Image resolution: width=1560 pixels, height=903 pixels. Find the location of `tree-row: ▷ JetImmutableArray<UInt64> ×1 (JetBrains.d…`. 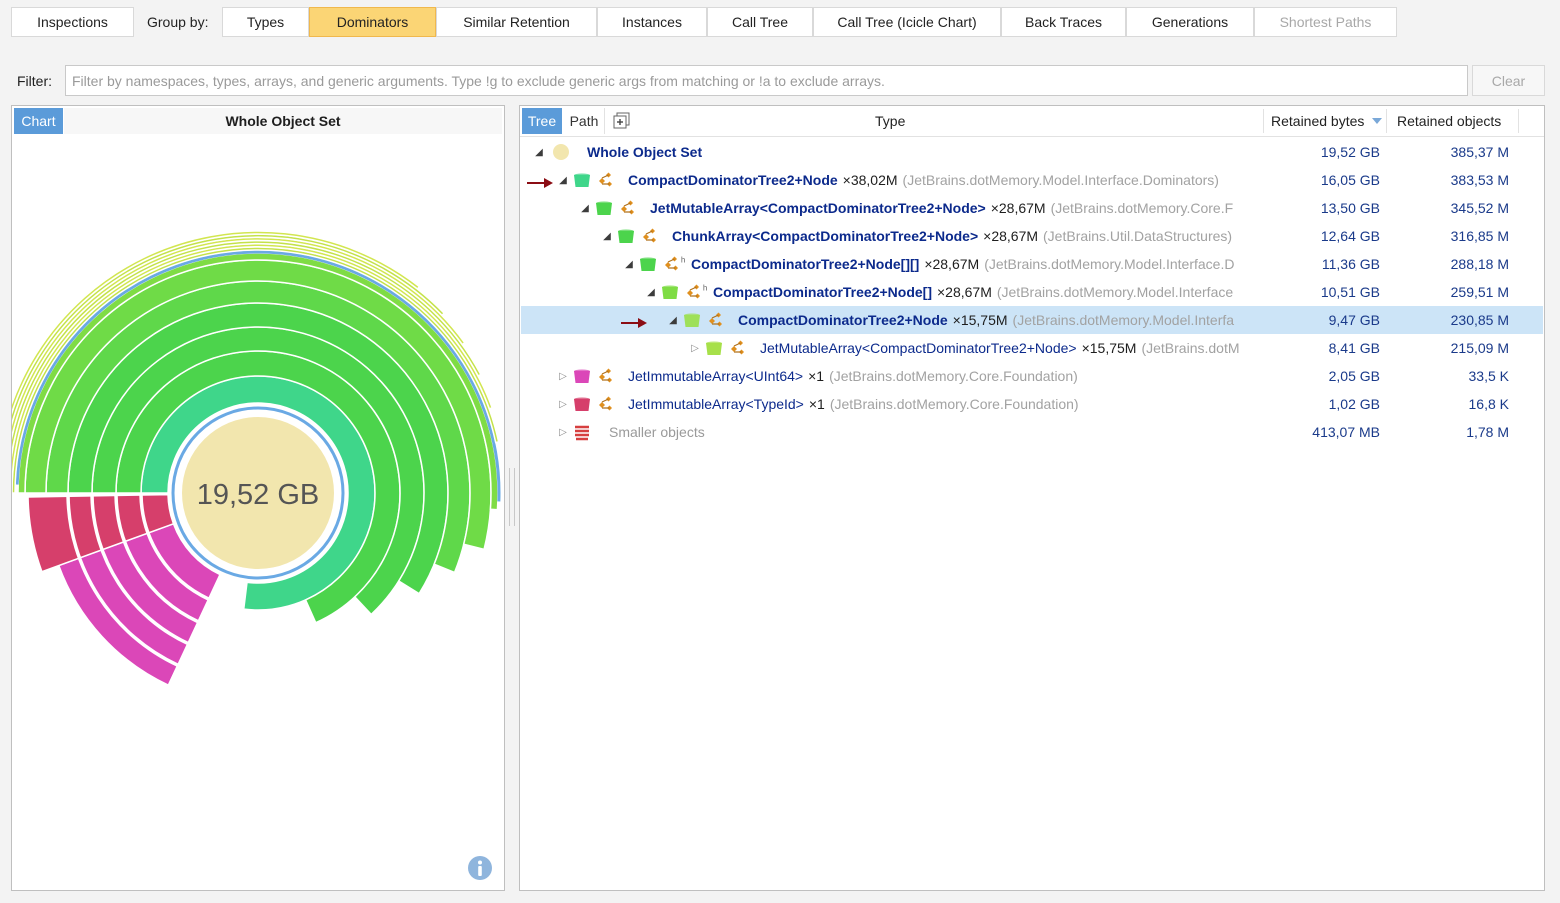

tree-row: ▷ JetImmutableArray<UInt64> ×1 (JetBrains.d… is located at coordinates (1032, 376).